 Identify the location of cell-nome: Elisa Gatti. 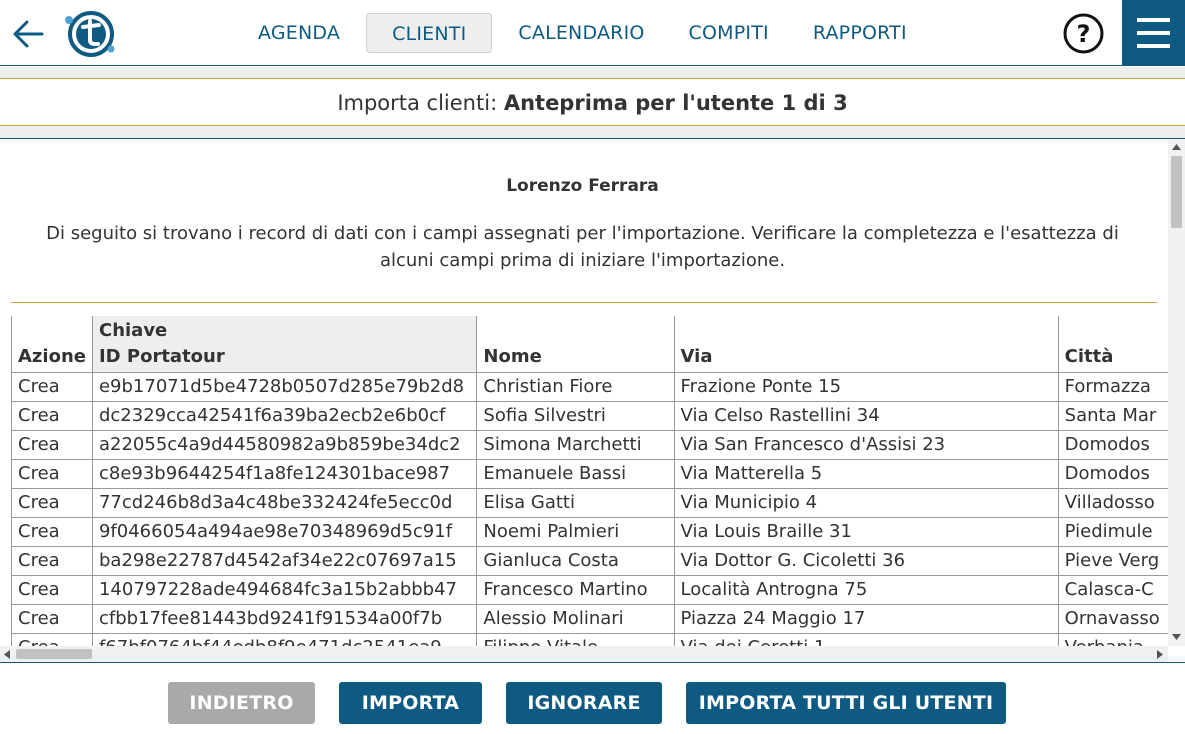
(575, 503).